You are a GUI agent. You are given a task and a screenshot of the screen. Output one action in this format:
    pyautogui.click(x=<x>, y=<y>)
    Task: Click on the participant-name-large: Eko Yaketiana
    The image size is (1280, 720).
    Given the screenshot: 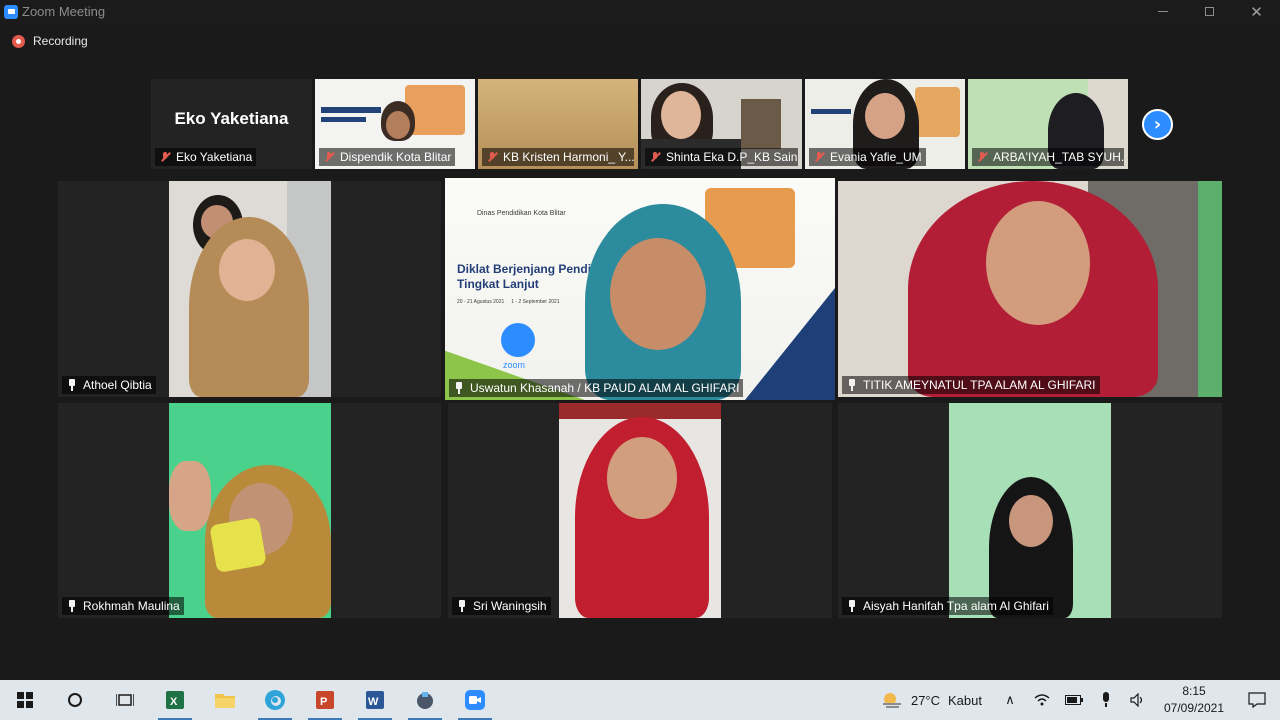 What is the action you would take?
    pyautogui.click(x=231, y=118)
    